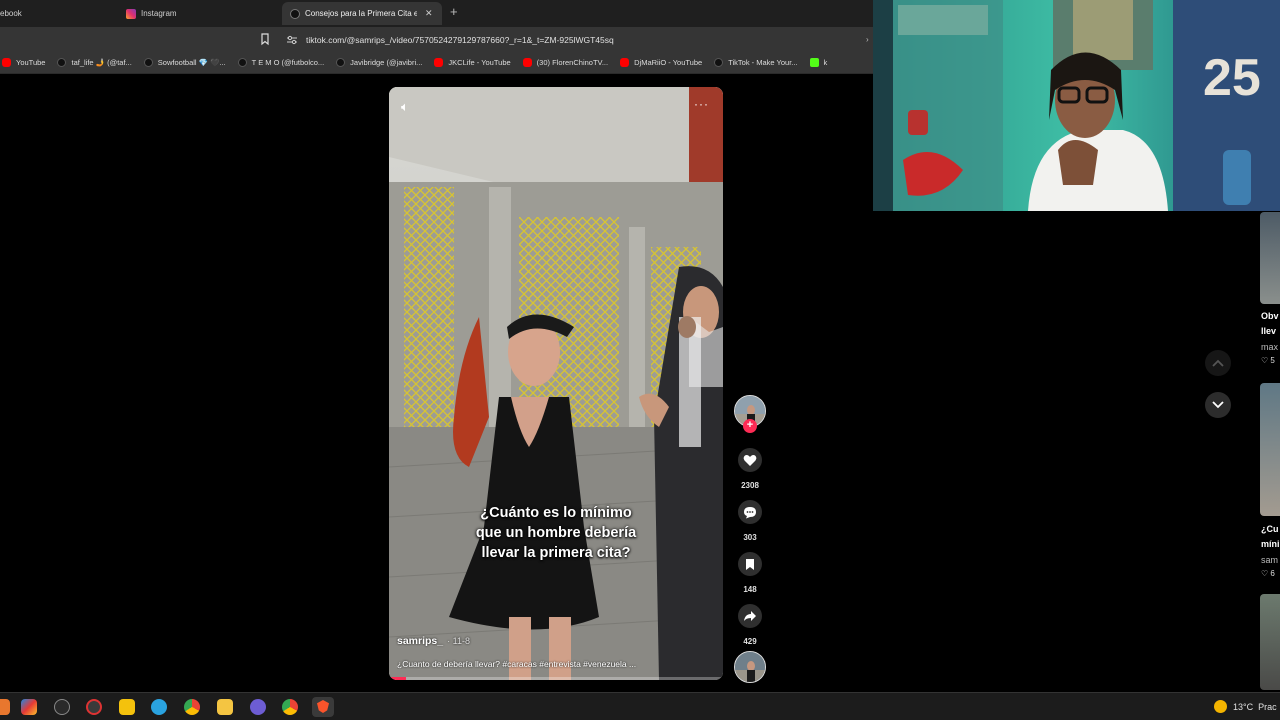 This screenshot has height=720, width=1280. I want to click on bookmark-label: DjMaRiiO - YouTube, so click(668, 62).